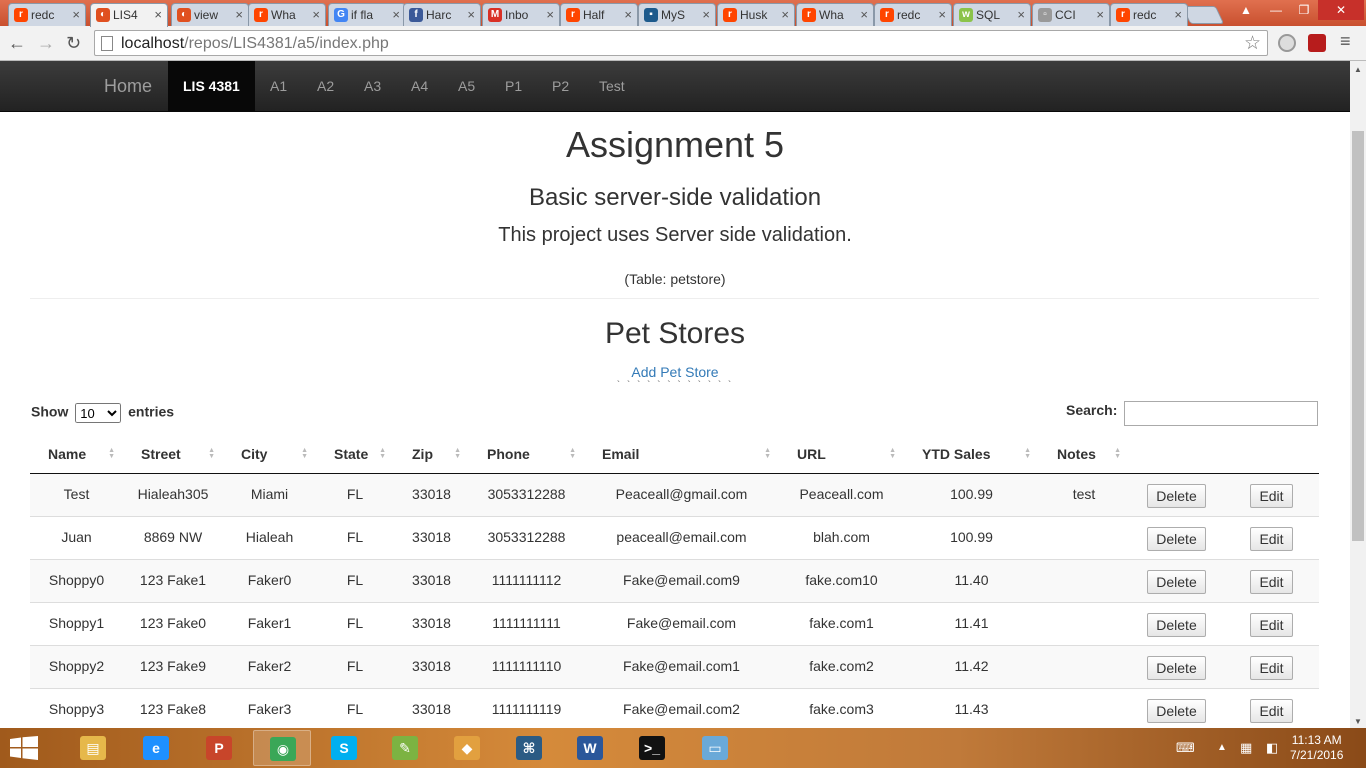  Describe the element at coordinates (529, 748) in the screenshot. I see `taskbar-app-button: ⌘` at that location.